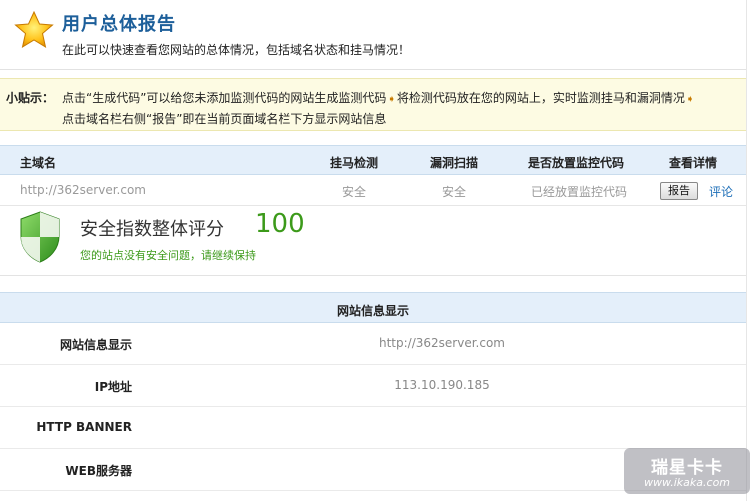  What do you see at coordinates (442, 343) in the screenshot?
I see `info-value: http://362server.com` at bounding box center [442, 343].